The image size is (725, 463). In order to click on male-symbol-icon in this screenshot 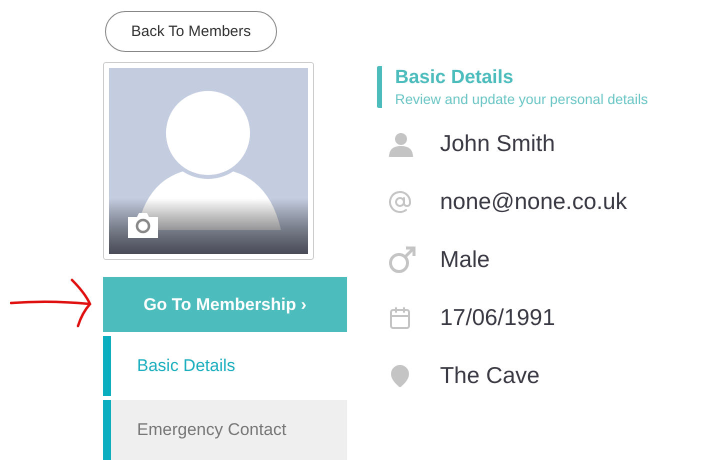, I will do `click(402, 260)`.